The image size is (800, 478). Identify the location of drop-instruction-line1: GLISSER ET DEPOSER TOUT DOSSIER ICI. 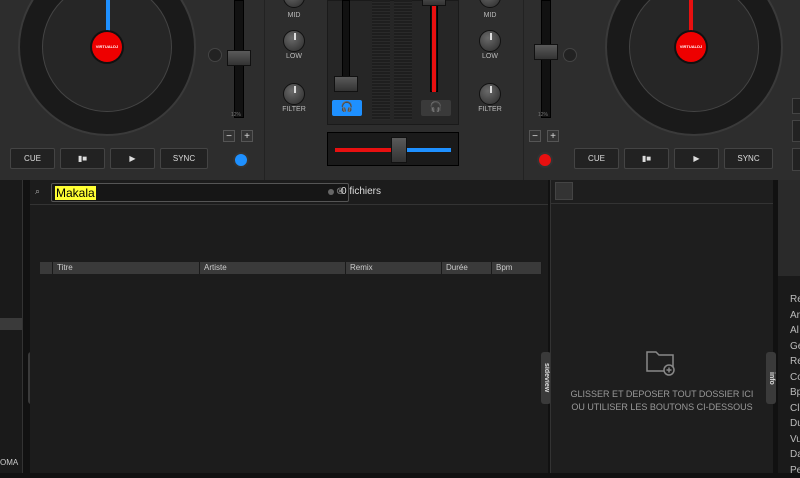
(662, 394).